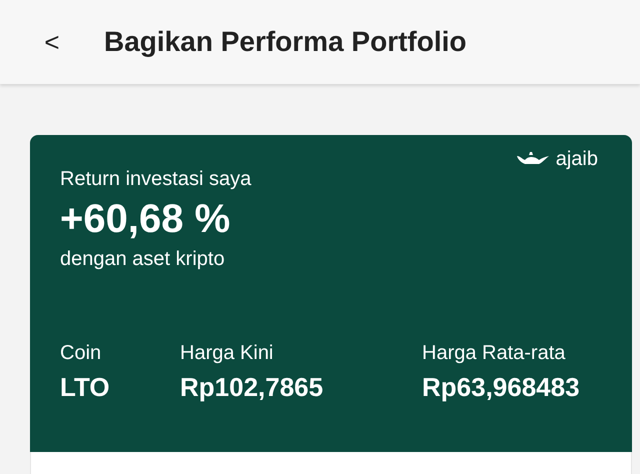 The height and width of the screenshot is (474, 640). What do you see at coordinates (143, 259) in the screenshot?
I see `return-subtitle: dengan aset kripto` at bounding box center [143, 259].